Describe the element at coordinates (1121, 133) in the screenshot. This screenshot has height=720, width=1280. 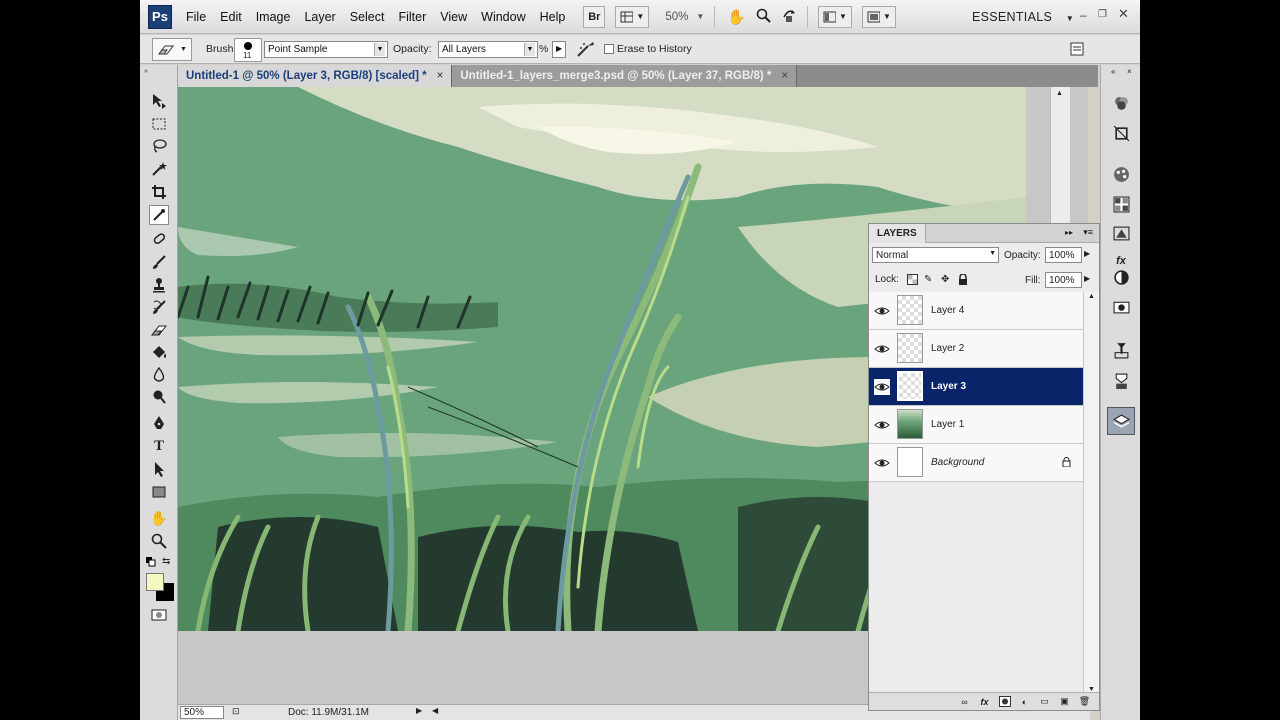
I see `navigator-panel-icon` at that location.